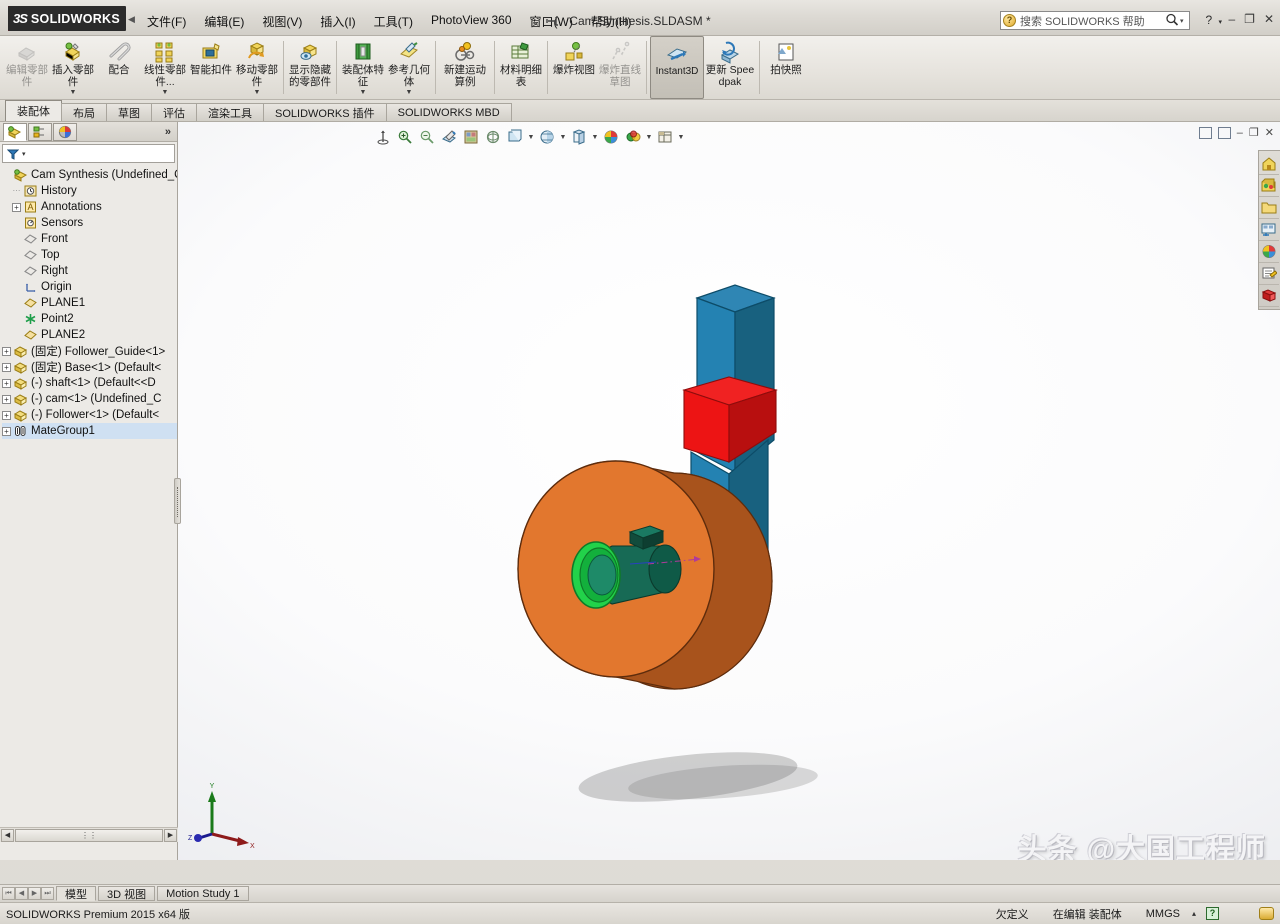 Image resolution: width=1280 pixels, height=924 pixels. I want to click on design-library-icon, so click(1269, 186).